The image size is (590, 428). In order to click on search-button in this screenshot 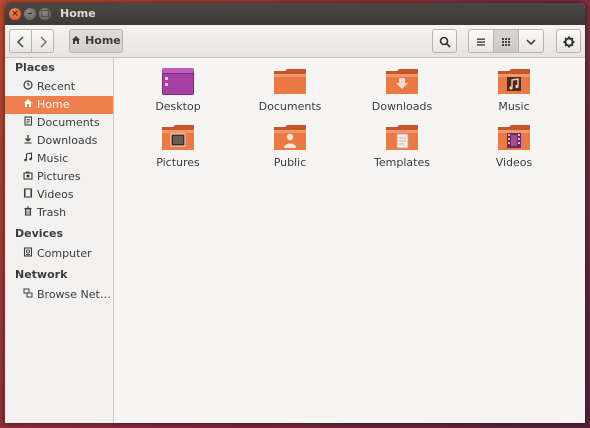, I will do `click(444, 41)`.